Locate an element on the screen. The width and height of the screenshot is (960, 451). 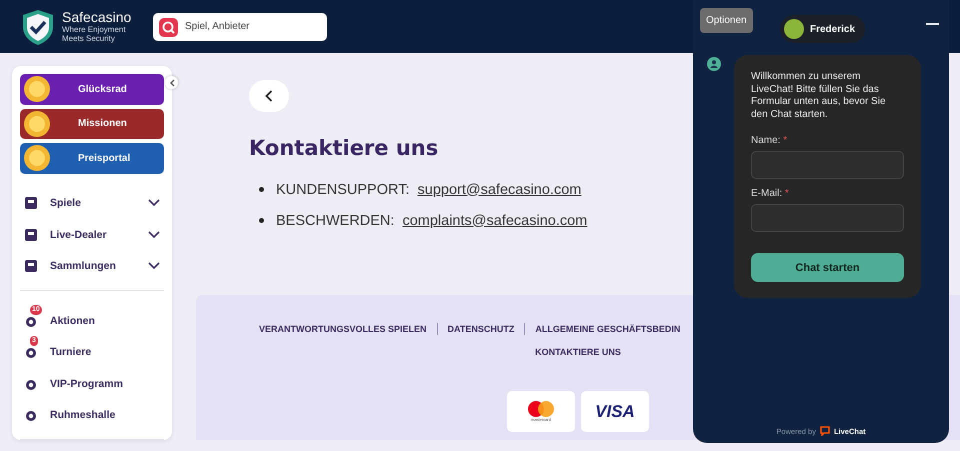
card-brand-text: VISA is located at coordinates (615, 412).